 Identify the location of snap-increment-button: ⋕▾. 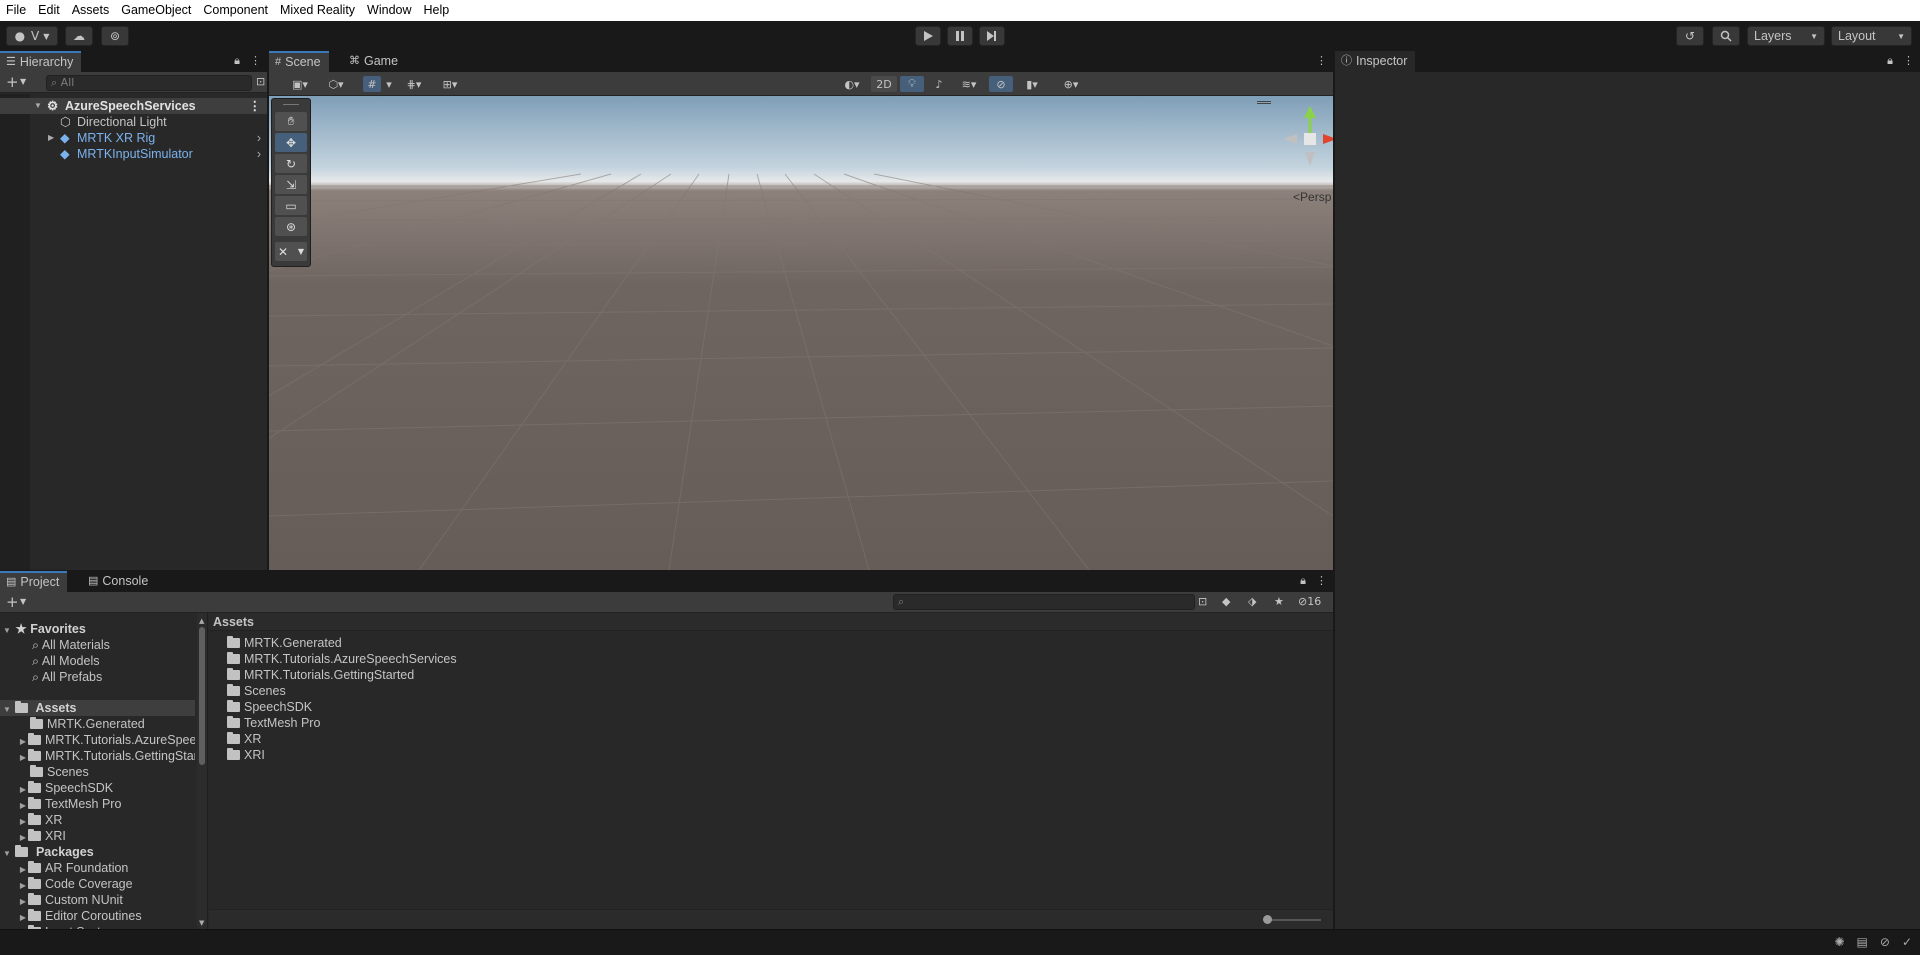
(414, 84).